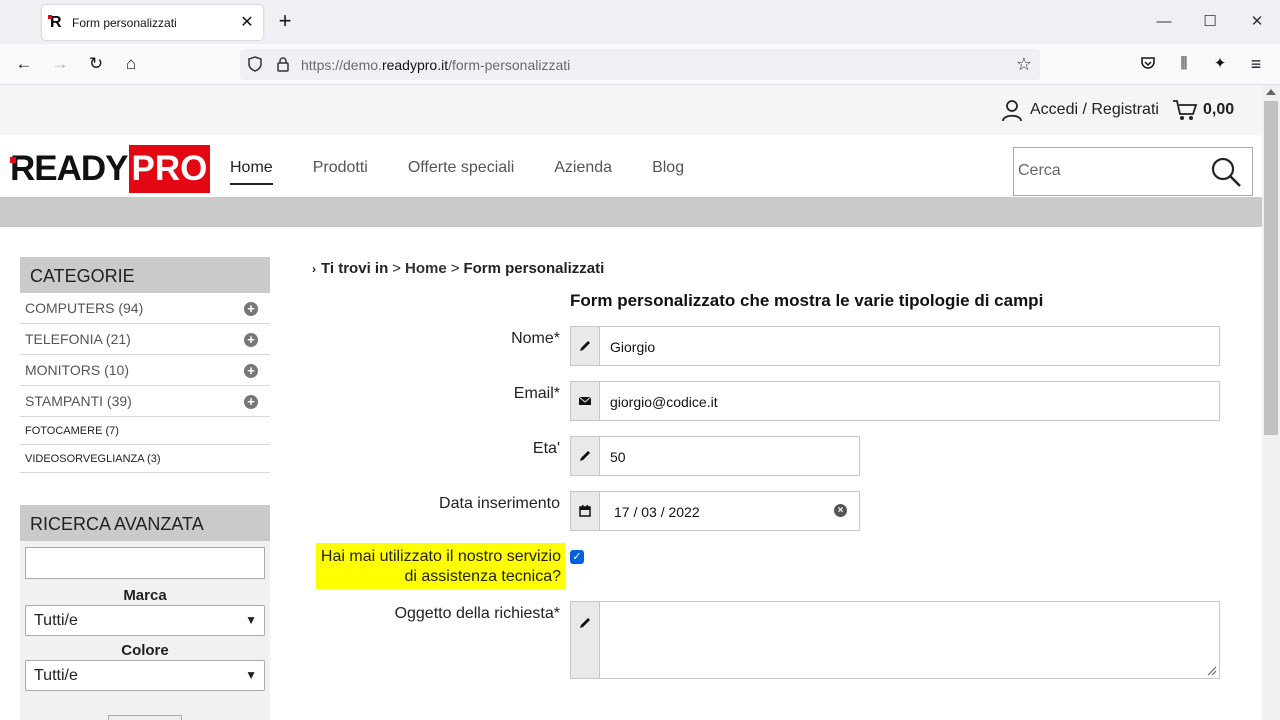 The width and height of the screenshot is (1280, 720). Describe the element at coordinates (1184, 64) in the screenshot. I see `library-icon: ⫼` at that location.